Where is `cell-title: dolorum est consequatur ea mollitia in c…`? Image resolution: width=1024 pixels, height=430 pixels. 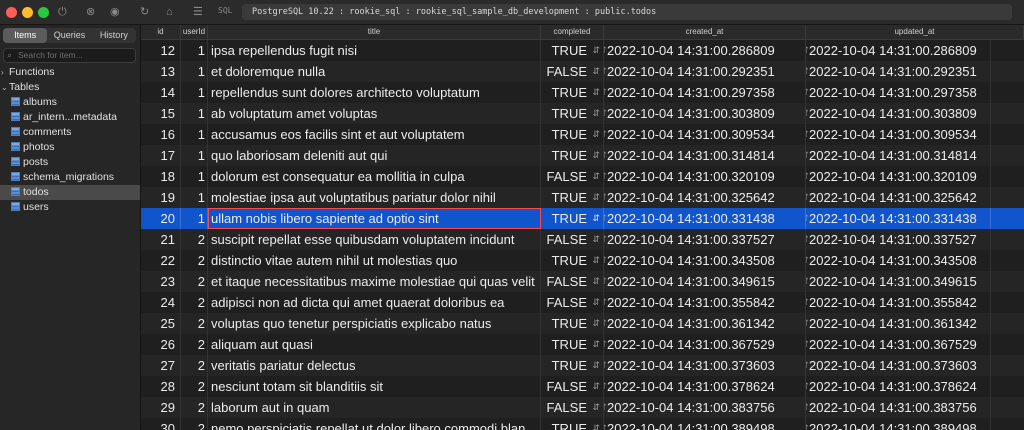 cell-title: dolorum est consequatur ea mollitia in c… is located at coordinates (374, 176).